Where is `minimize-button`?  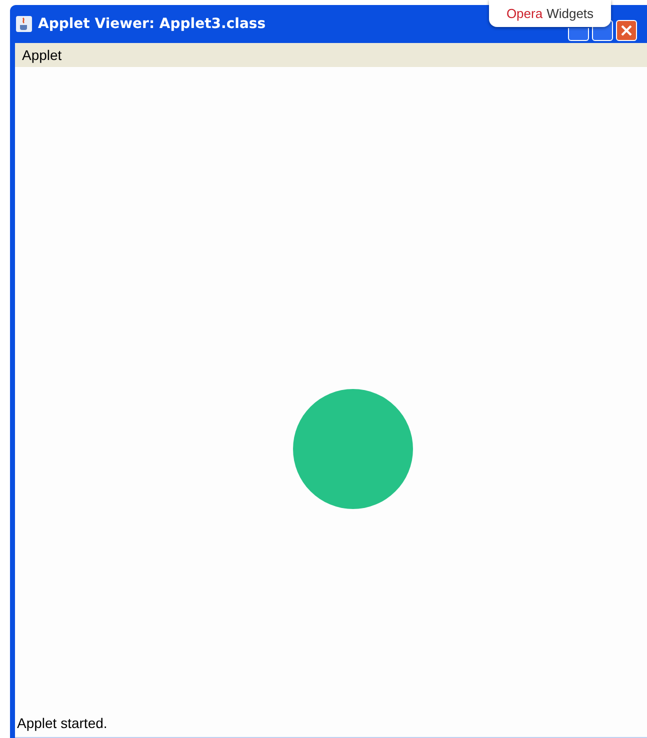 minimize-button is located at coordinates (578, 34).